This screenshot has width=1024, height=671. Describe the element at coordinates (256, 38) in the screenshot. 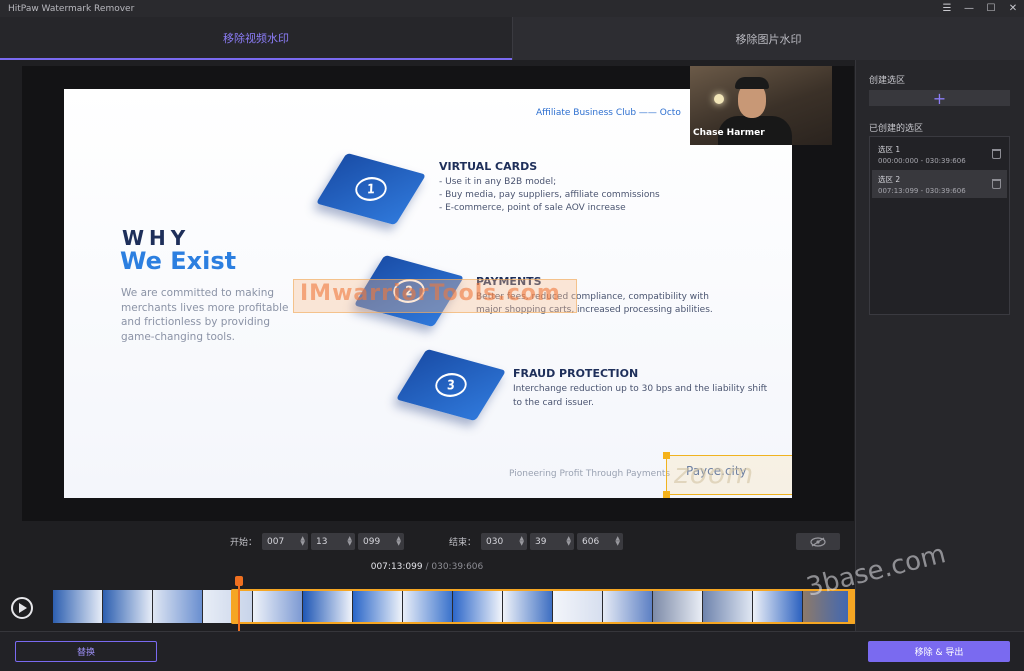

I see `tab-remove-video-watermark: 移除视频水印` at that location.